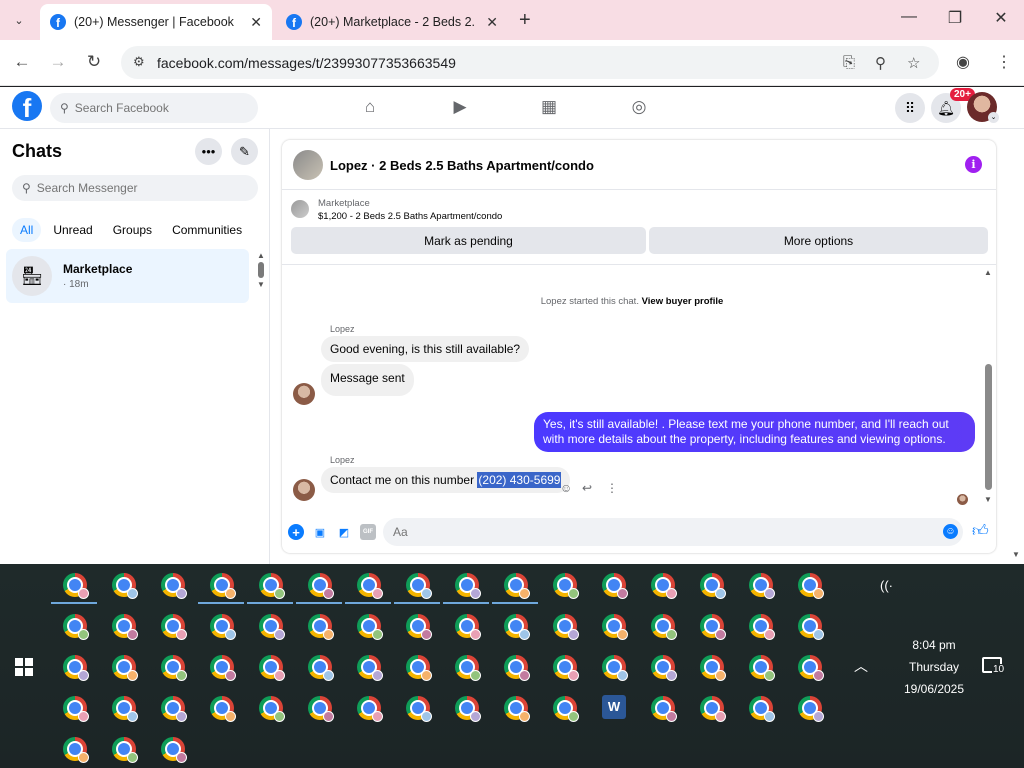 The image size is (1024, 768). Describe the element at coordinates (132, 230) in the screenshot. I see `filter-groups: Groups` at that location.